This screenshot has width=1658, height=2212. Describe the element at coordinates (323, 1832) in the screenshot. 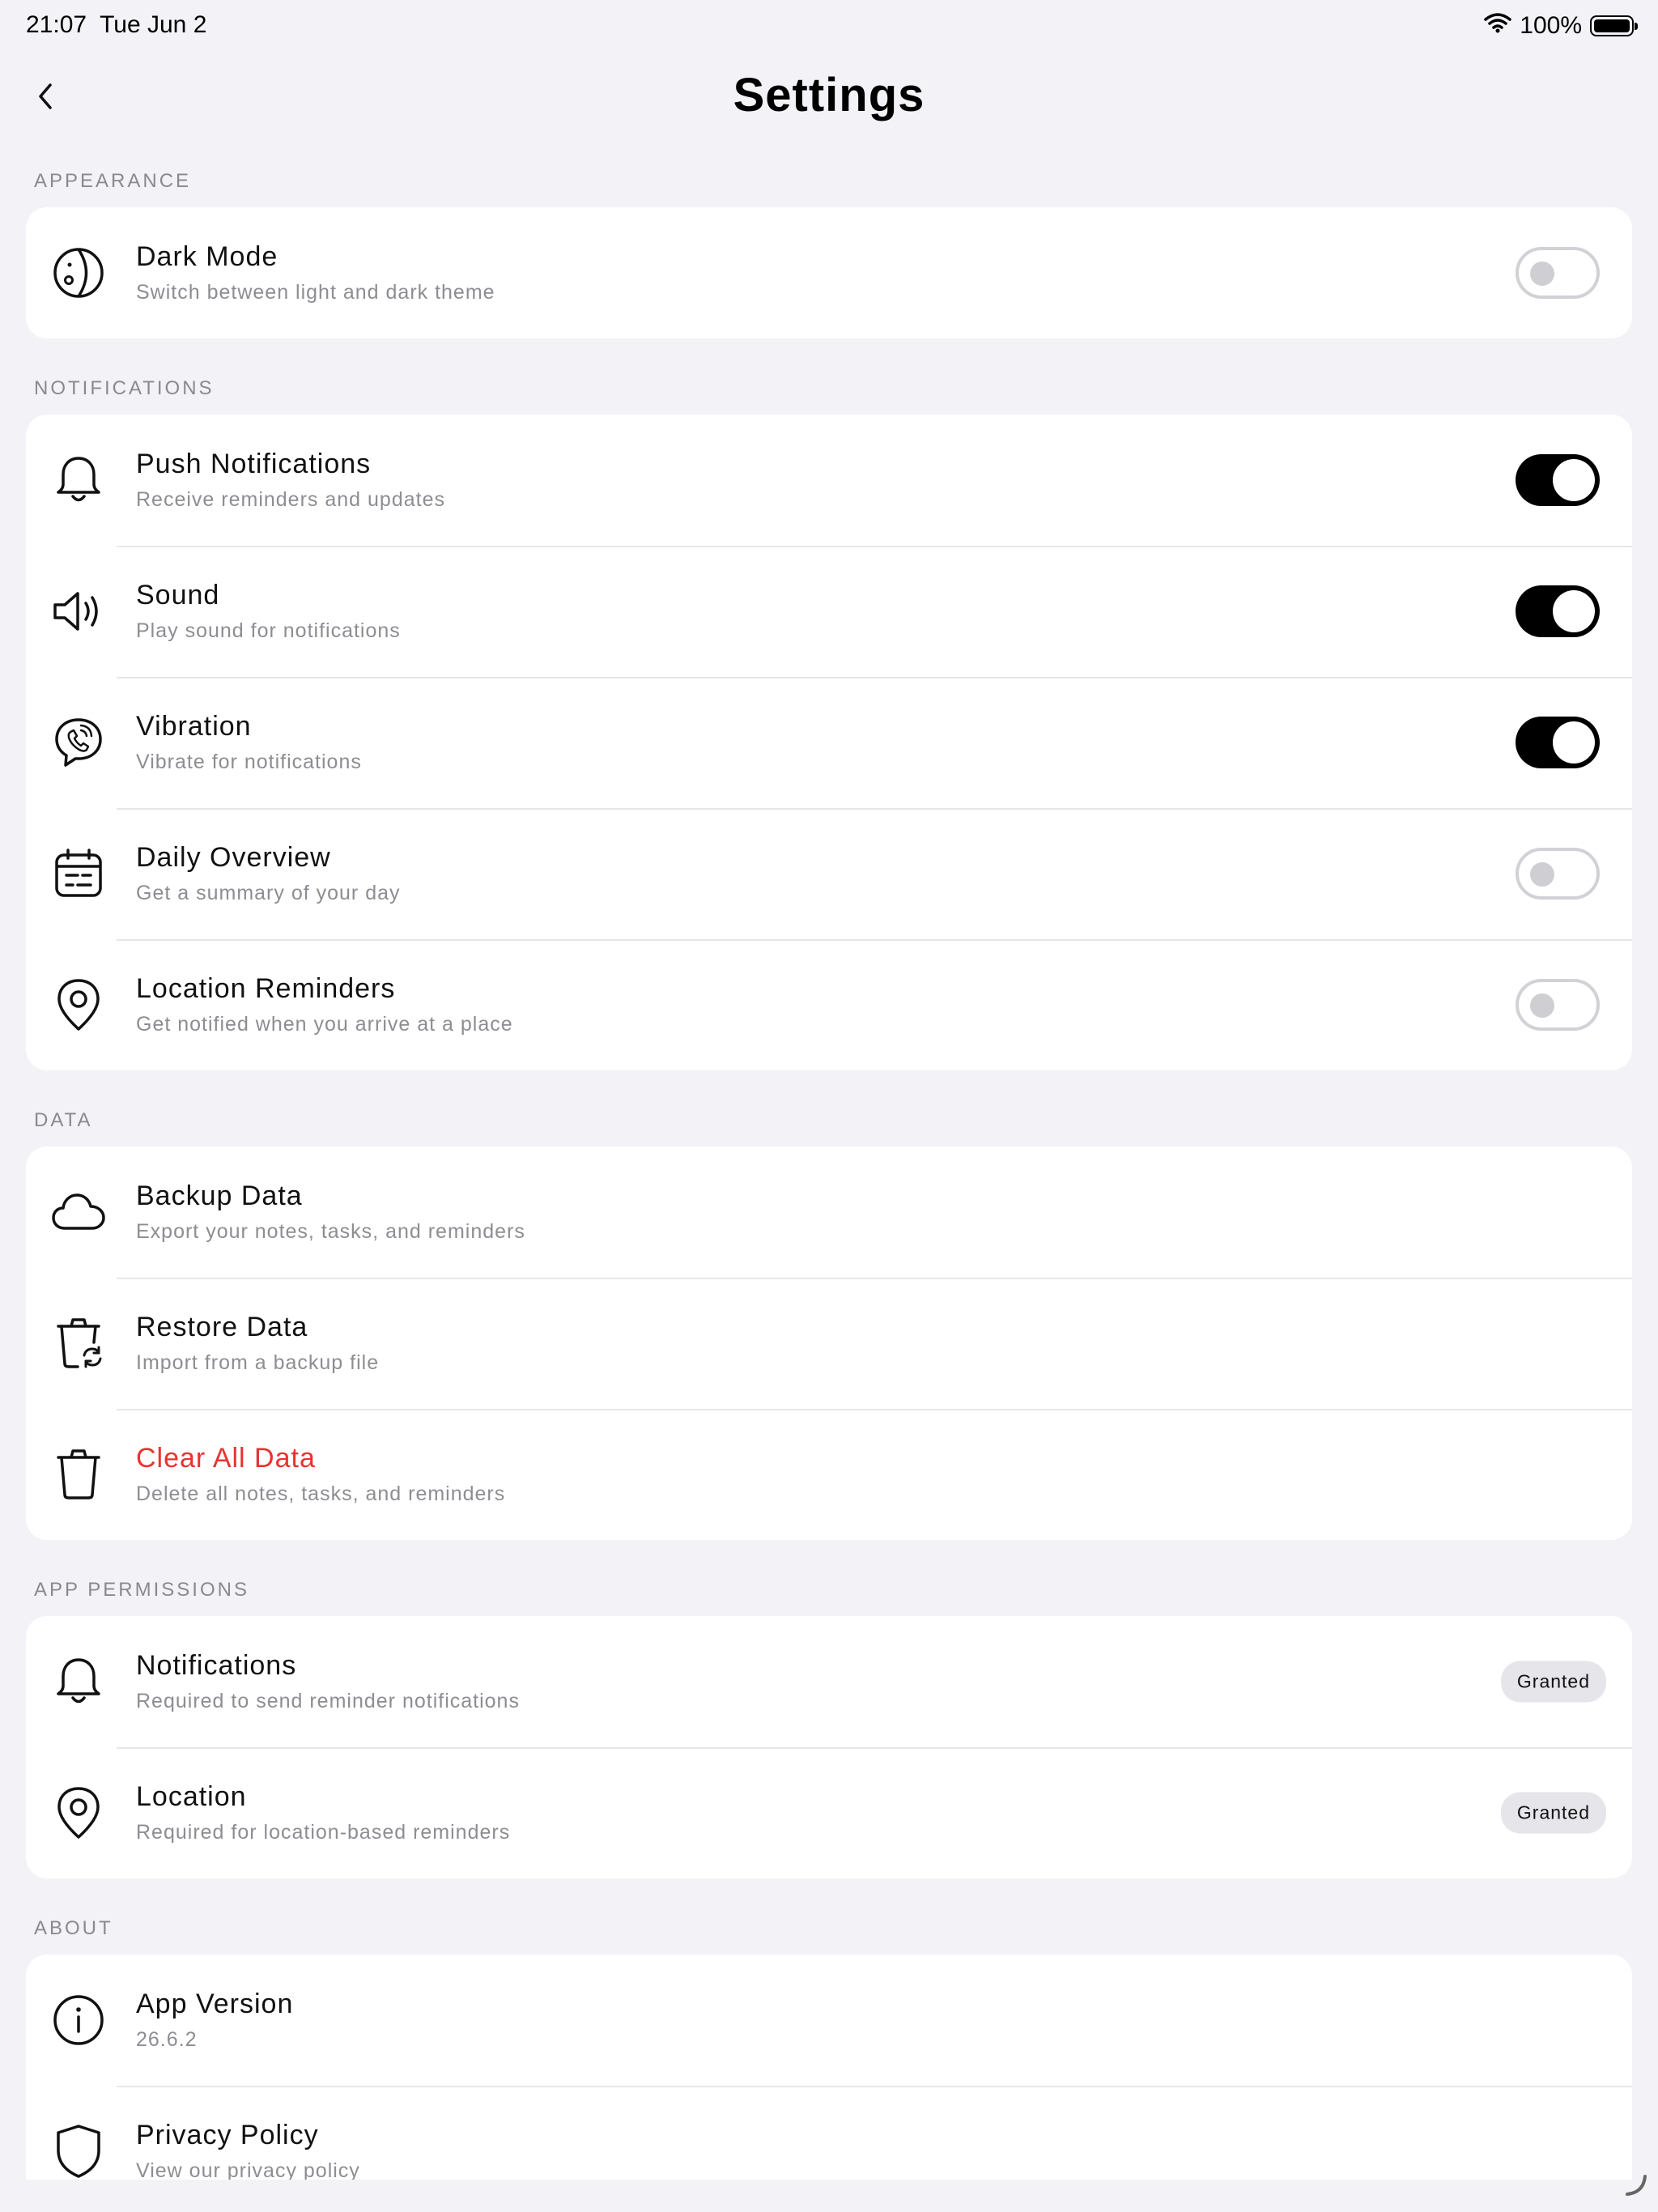

I see `location-permission-subtitle: Required for location-based reminders` at that location.